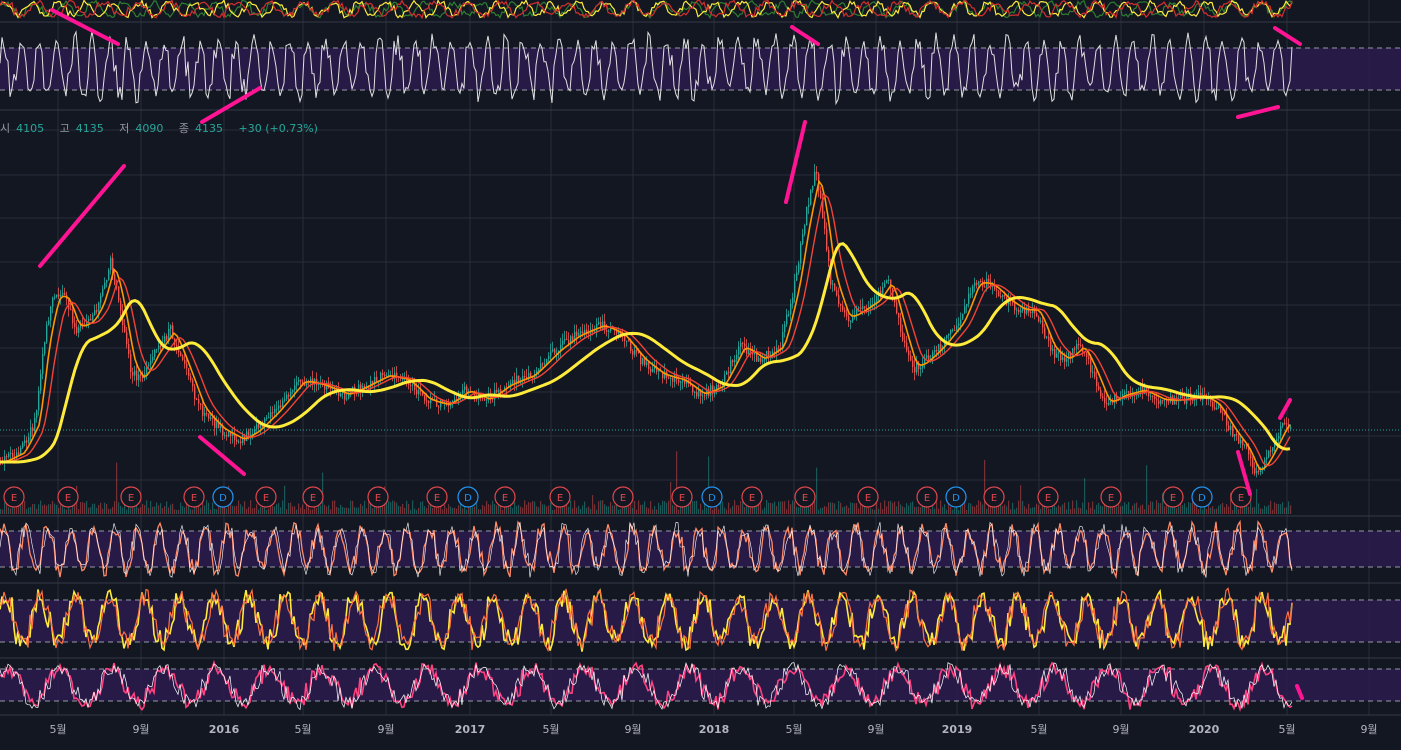 Image resolution: width=1401 pixels, height=750 pixels. What do you see at coordinates (1368, 729) in the screenshot?
I see `time-axis-label: 9월` at bounding box center [1368, 729].